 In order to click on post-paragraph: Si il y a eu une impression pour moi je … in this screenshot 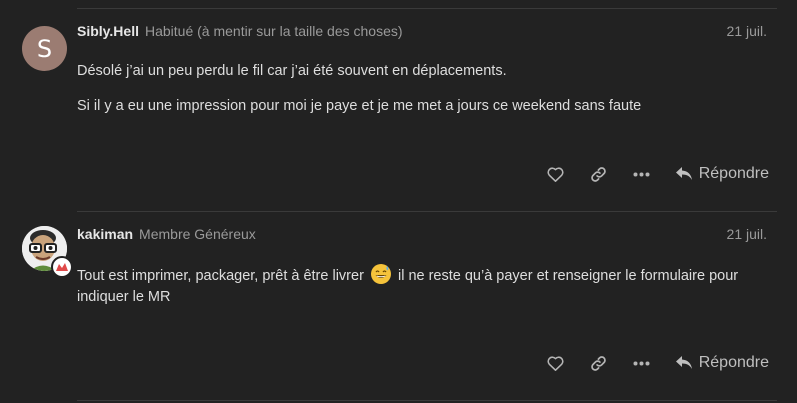, I will do `click(359, 106)`.